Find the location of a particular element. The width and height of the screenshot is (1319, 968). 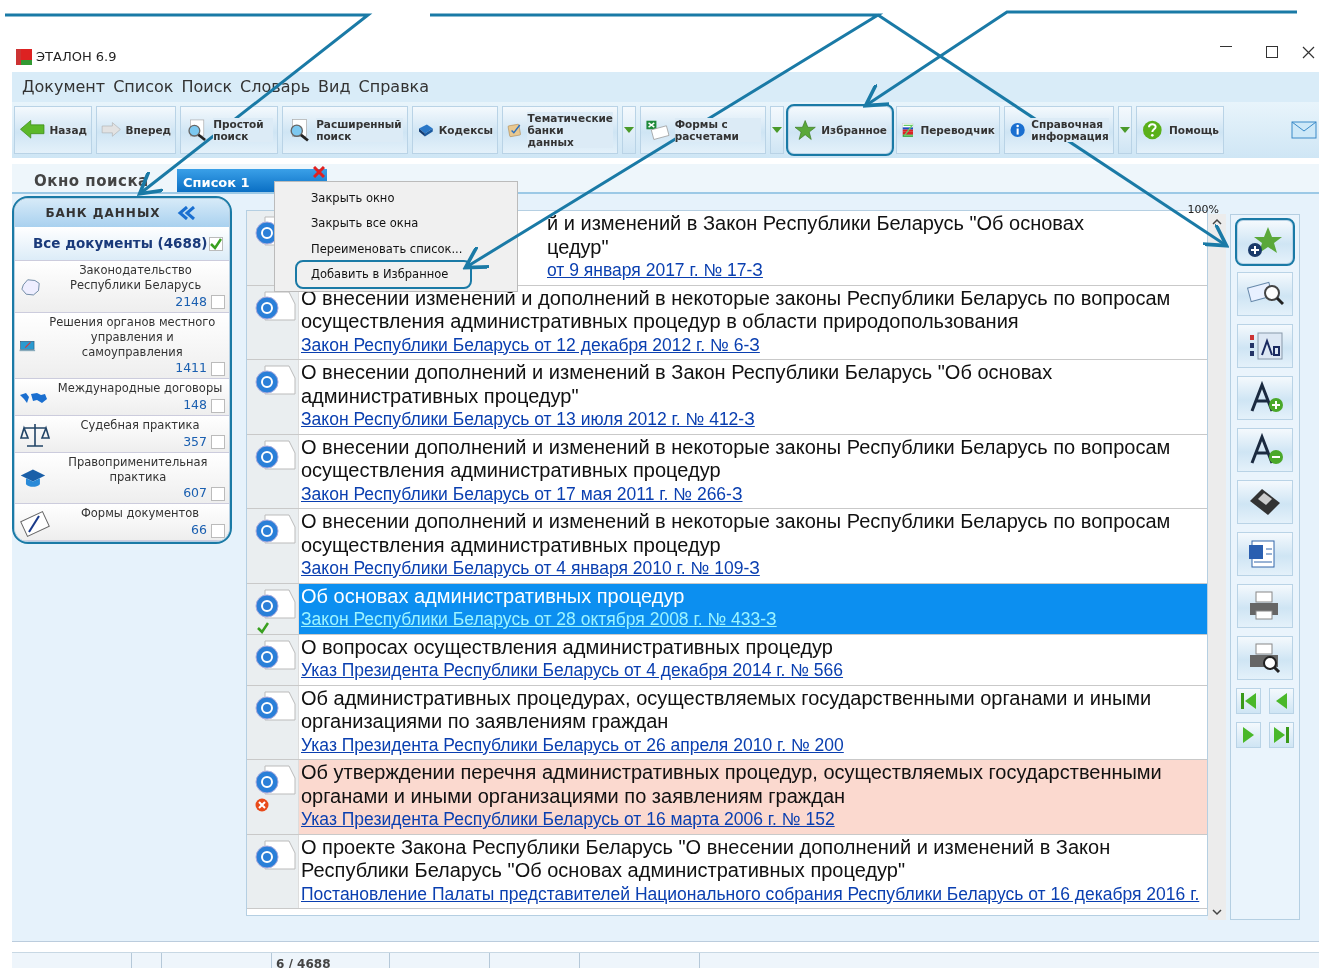

document-title: О проекте Закона Республики Беларусь "О внесении дополнений и изменений в Закон Республики Беларусь "Об основах административных процедур" is located at coordinates (752, 859).